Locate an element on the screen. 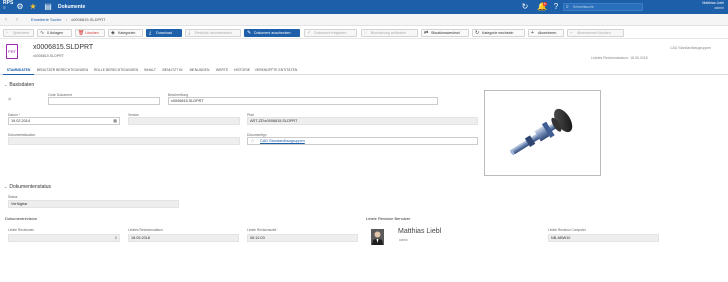 The height and width of the screenshot is (282, 728). avatar is located at coordinates (377, 237).